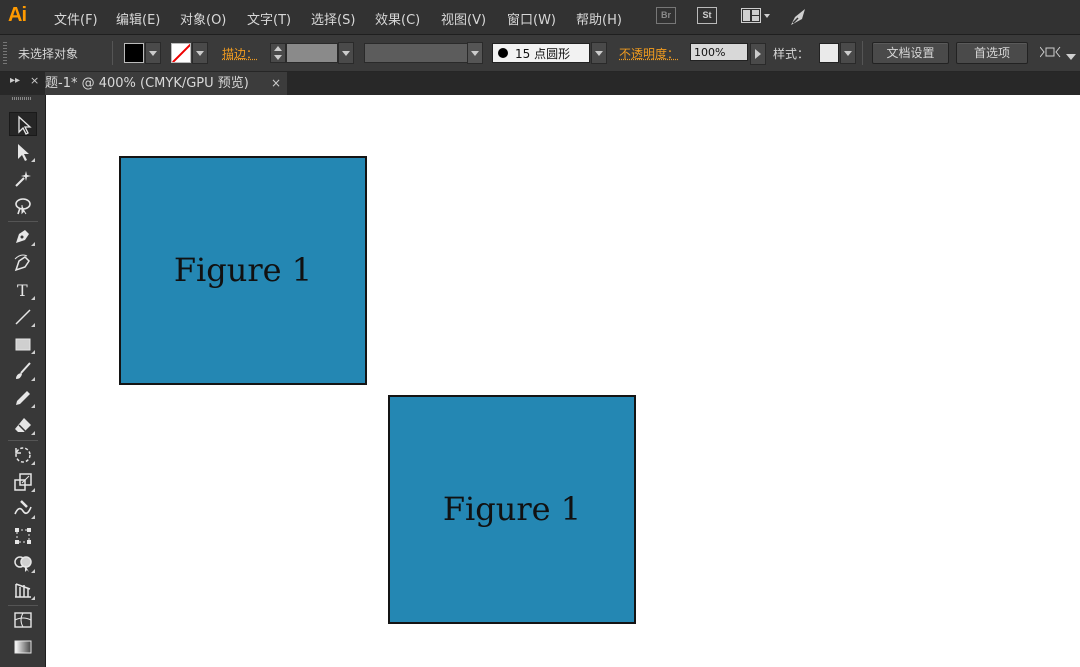  I want to click on align-options-icon, so click(1050, 53).